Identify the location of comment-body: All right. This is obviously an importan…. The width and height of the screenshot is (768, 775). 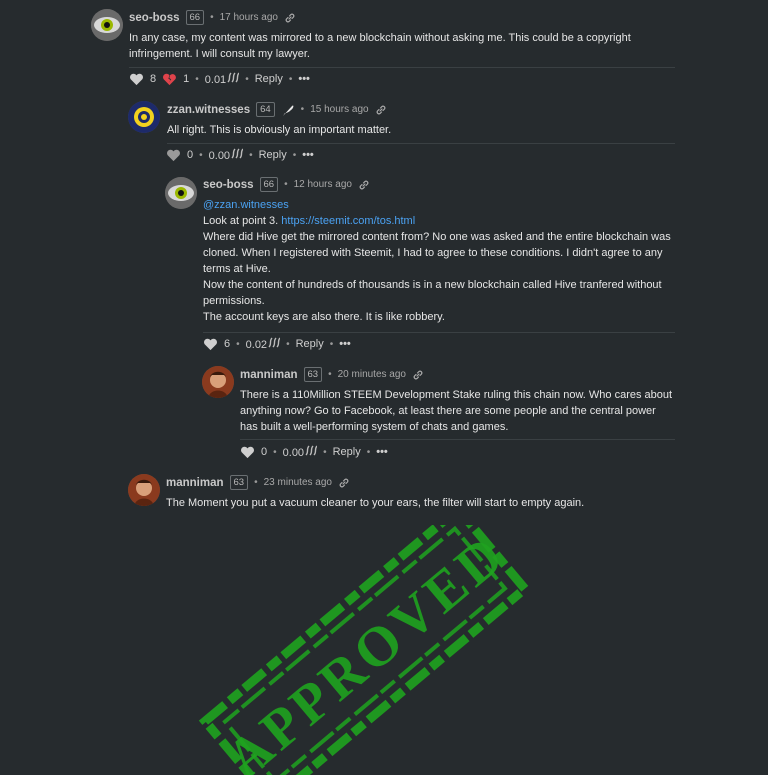
(417, 130).